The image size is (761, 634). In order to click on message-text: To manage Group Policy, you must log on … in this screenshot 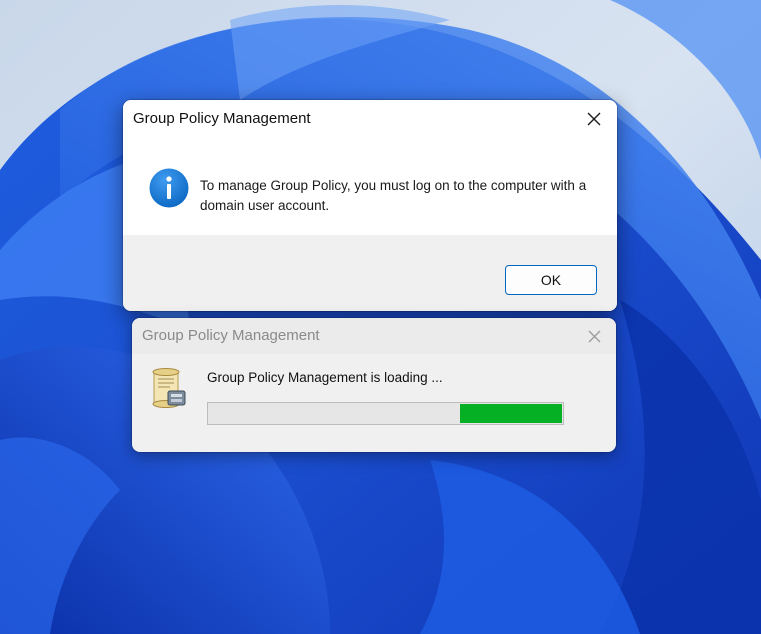, I will do `click(393, 195)`.